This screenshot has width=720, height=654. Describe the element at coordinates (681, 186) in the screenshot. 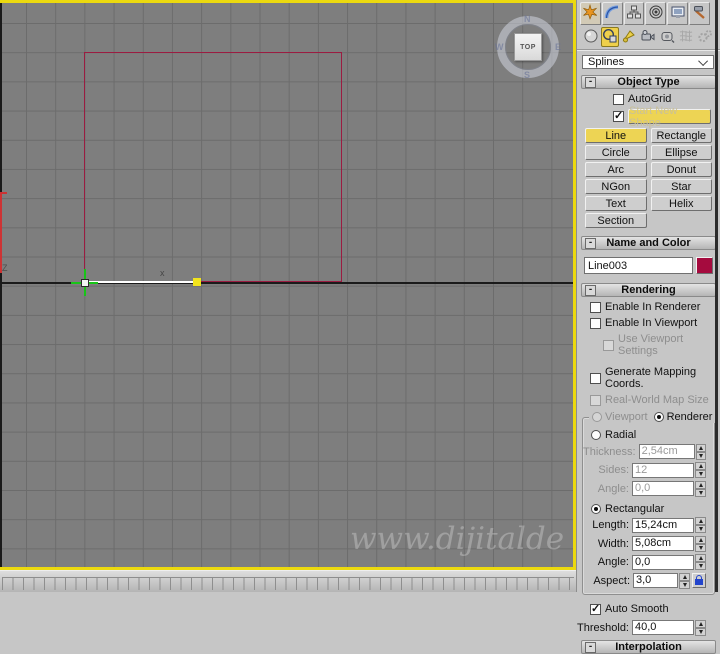

I see `star-button: Star` at that location.